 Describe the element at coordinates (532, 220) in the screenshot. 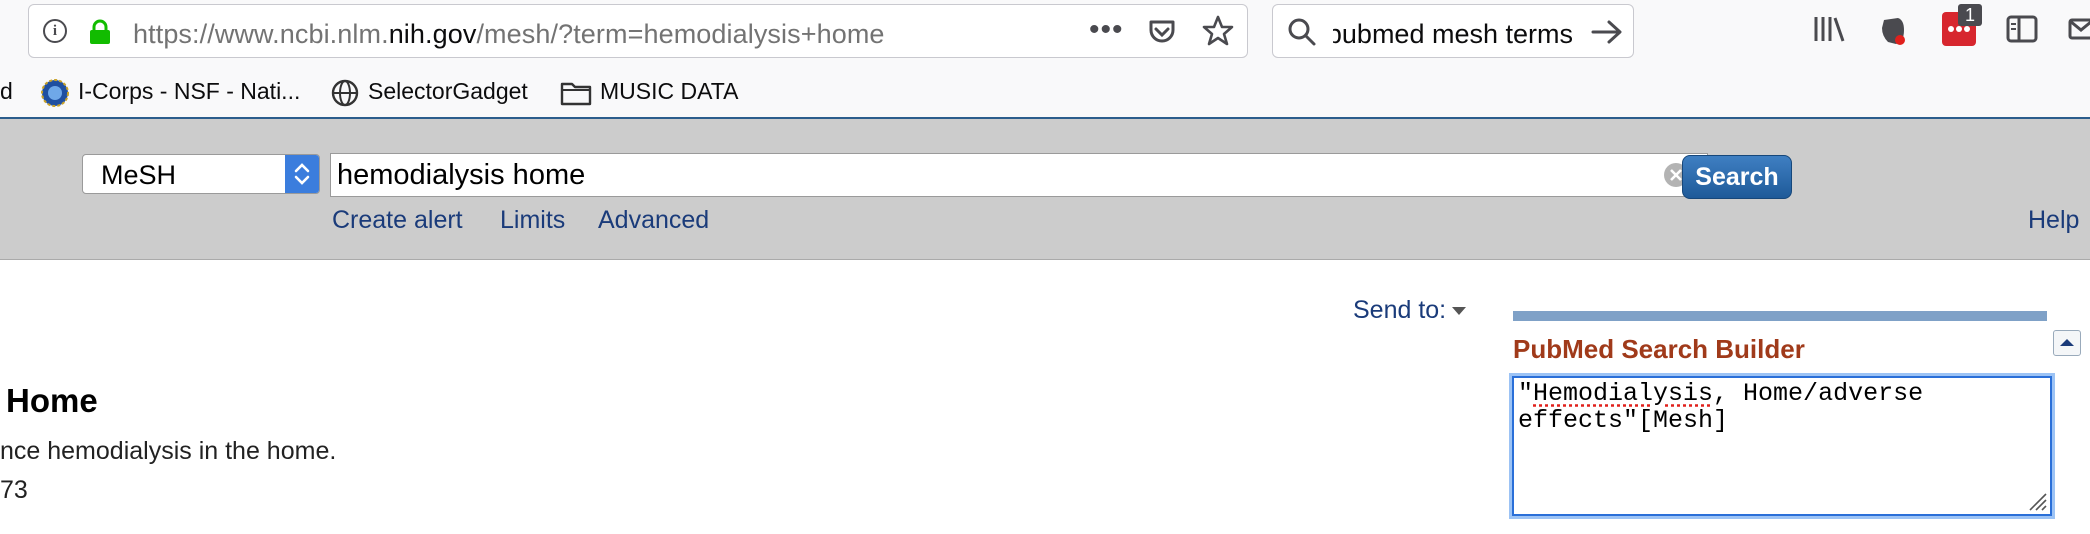

I see `limits-link: Limits` at that location.